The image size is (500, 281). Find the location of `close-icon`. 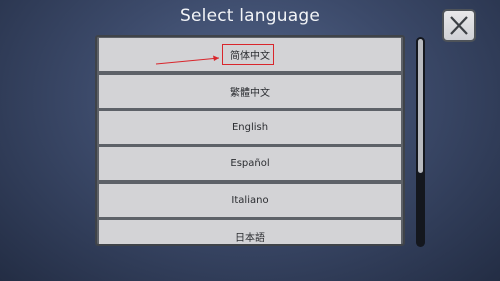

close-icon is located at coordinates (459, 25).